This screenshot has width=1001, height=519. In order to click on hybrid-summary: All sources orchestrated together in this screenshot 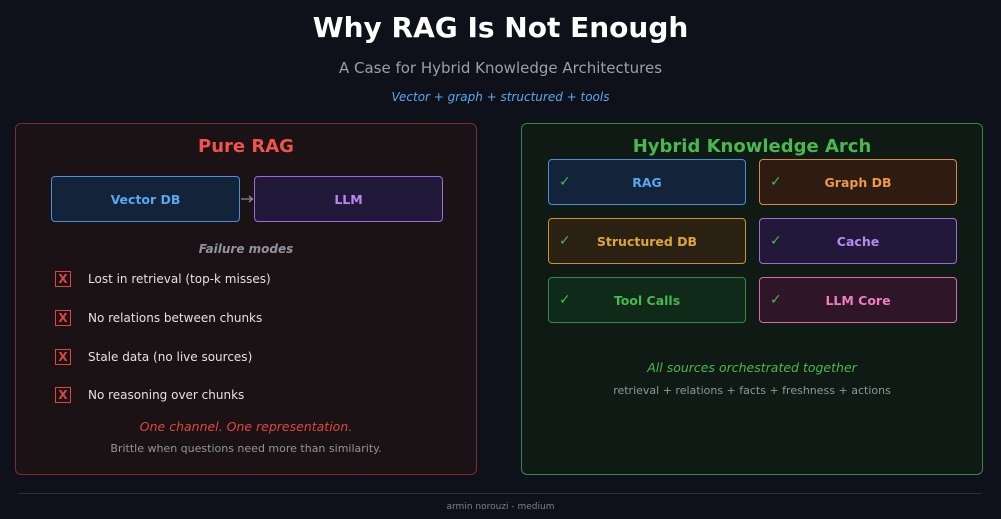, I will do `click(752, 367)`.